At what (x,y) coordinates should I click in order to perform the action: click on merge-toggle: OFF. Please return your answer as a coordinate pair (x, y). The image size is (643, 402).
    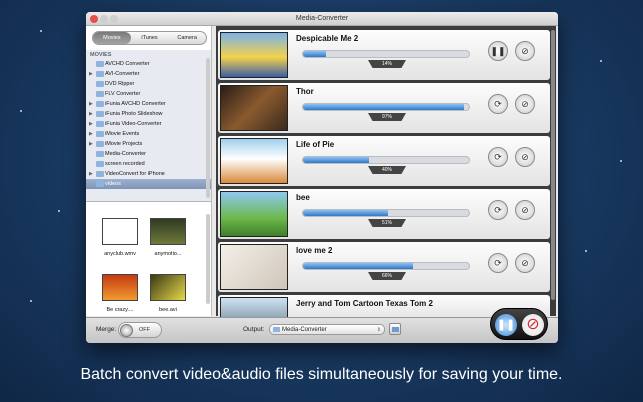
    Looking at the image, I should click on (140, 330).